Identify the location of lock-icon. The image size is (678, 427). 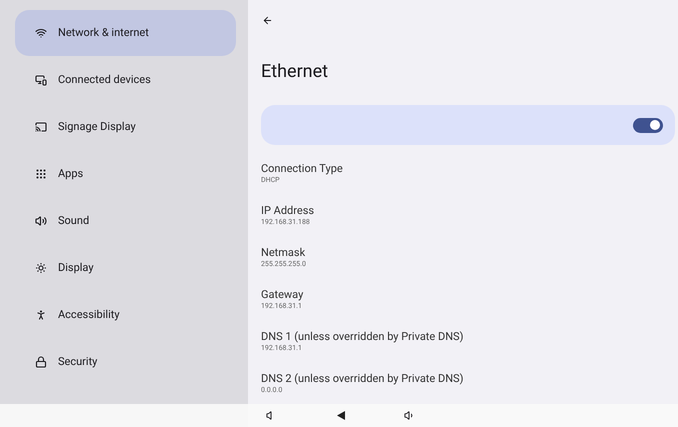
(41, 362).